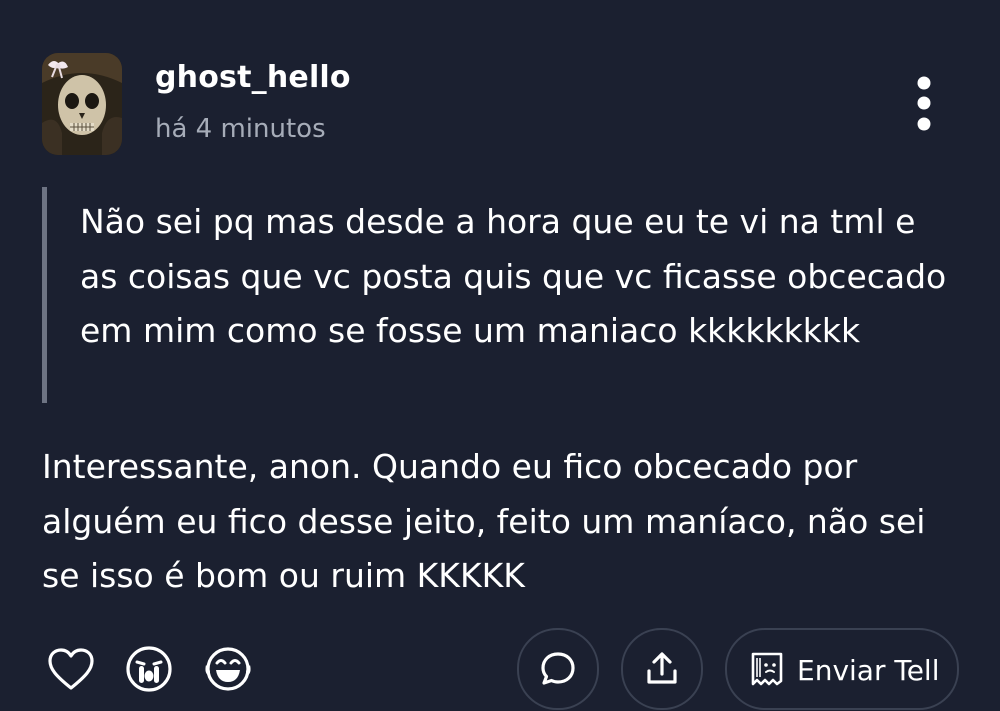 The width and height of the screenshot is (1000, 711). I want to click on crying-face-icon, so click(149, 669).